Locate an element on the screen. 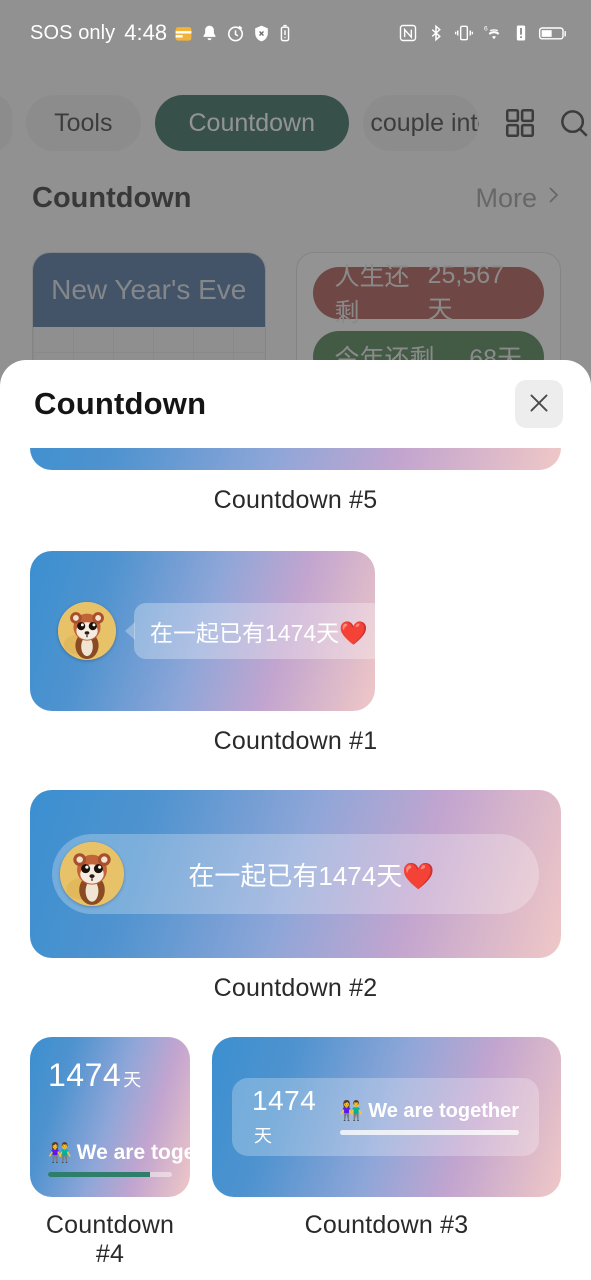  status-bar: SOS only 4:48 6 is located at coordinates (295, 33).